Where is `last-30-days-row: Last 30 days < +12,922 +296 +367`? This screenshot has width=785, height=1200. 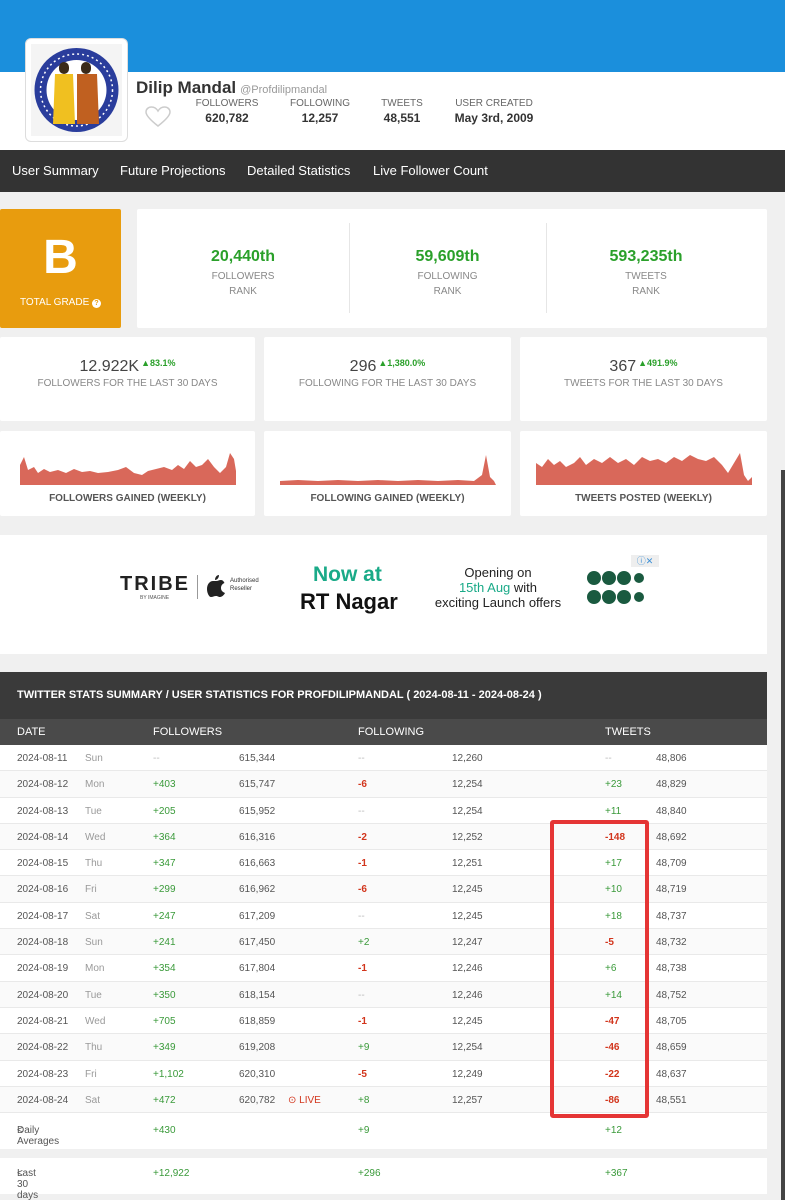 last-30-days-row: Last 30 days < +12,922 +296 +367 is located at coordinates (383, 1179).